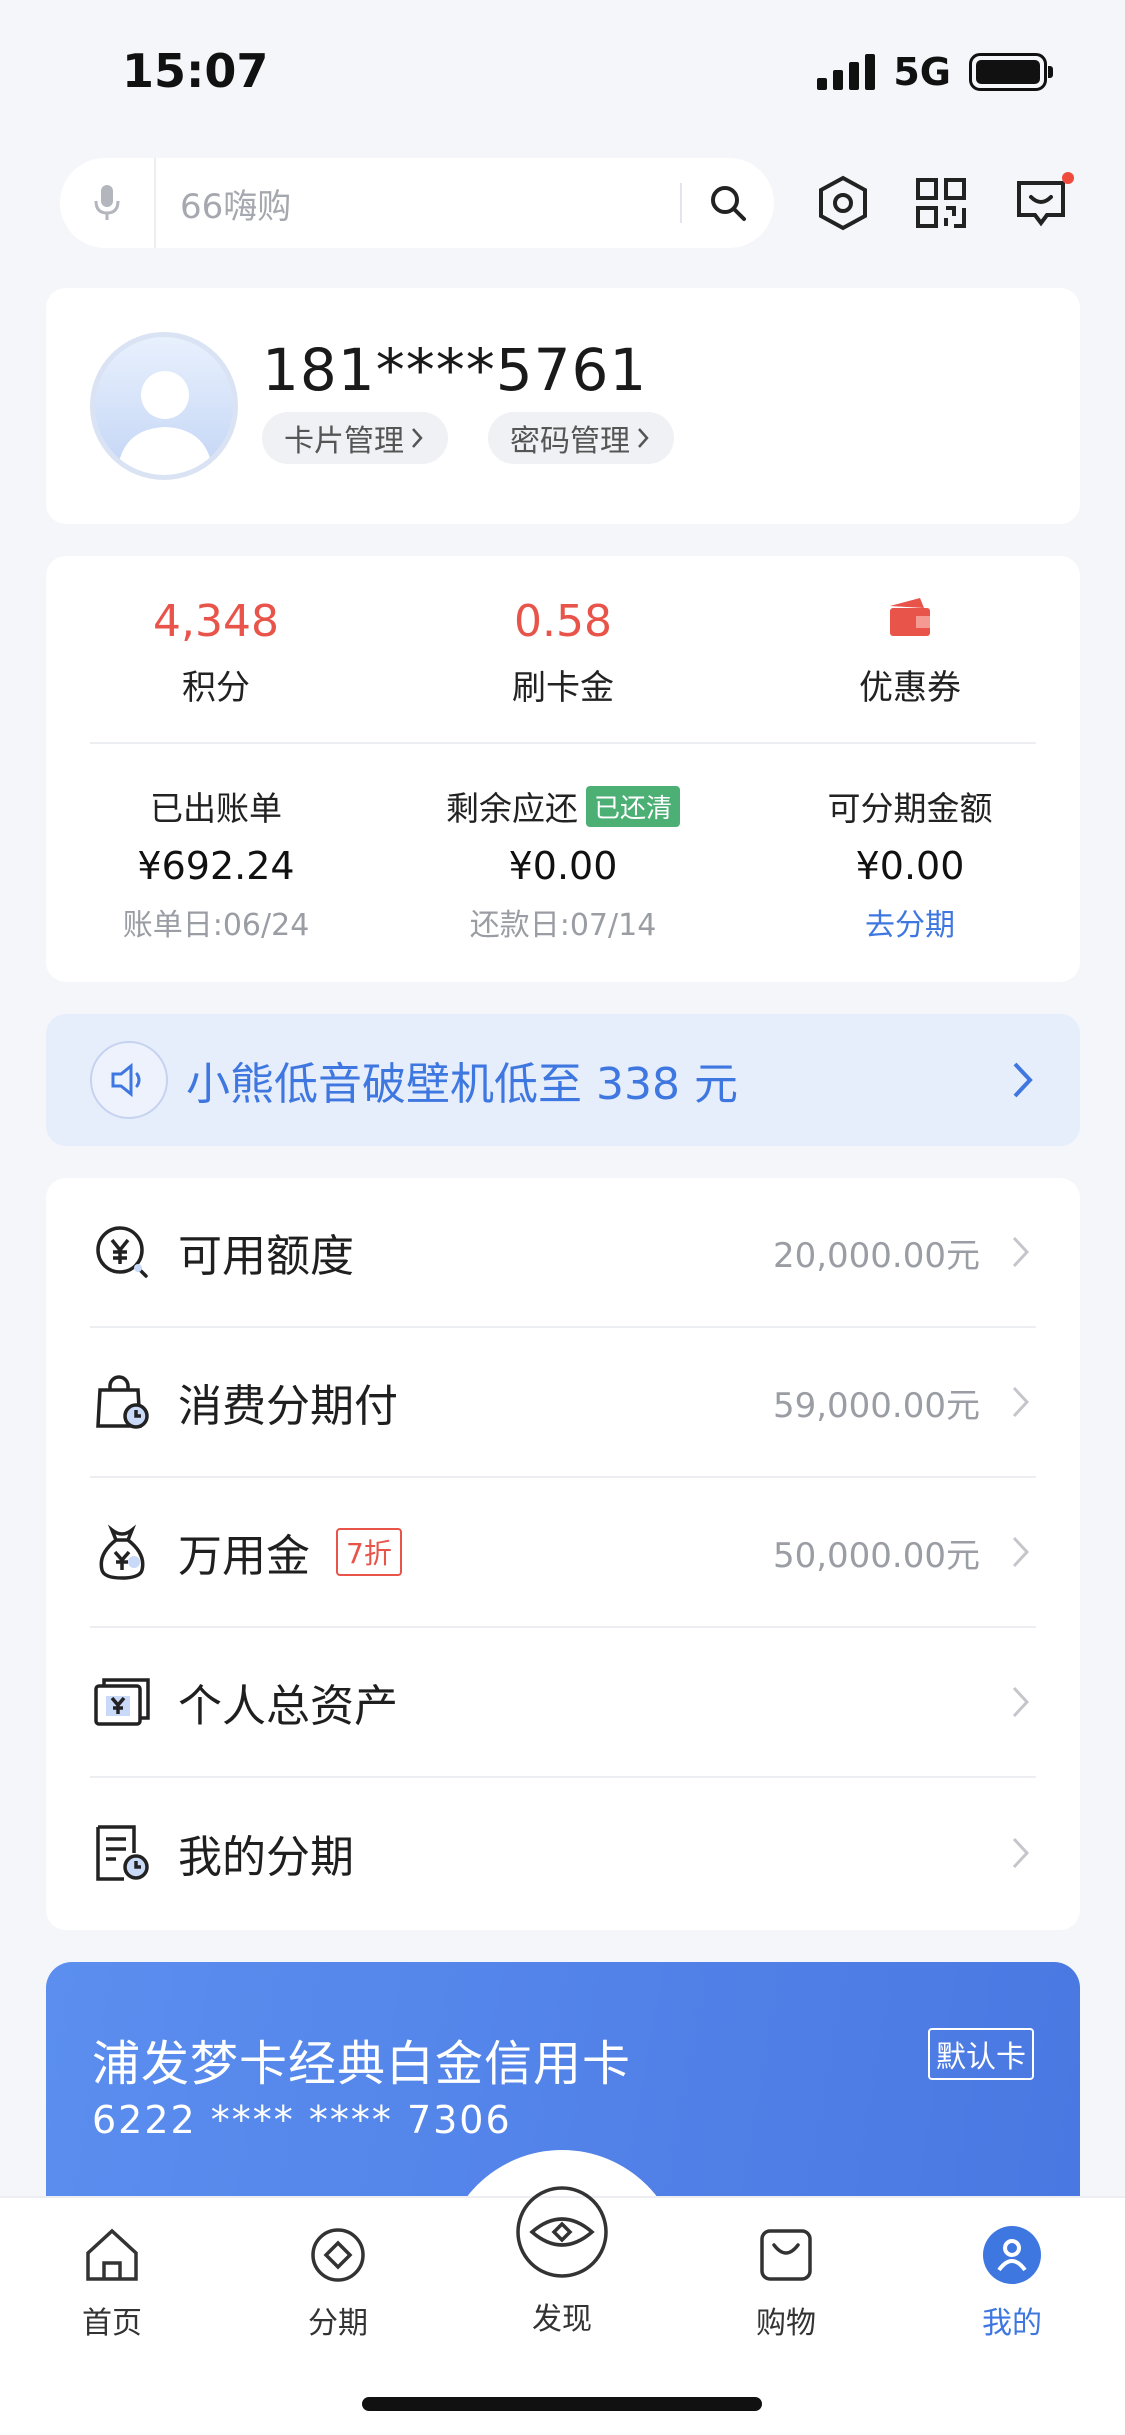 The image size is (1125, 2435). I want to click on points-label: 积分, so click(216, 688).